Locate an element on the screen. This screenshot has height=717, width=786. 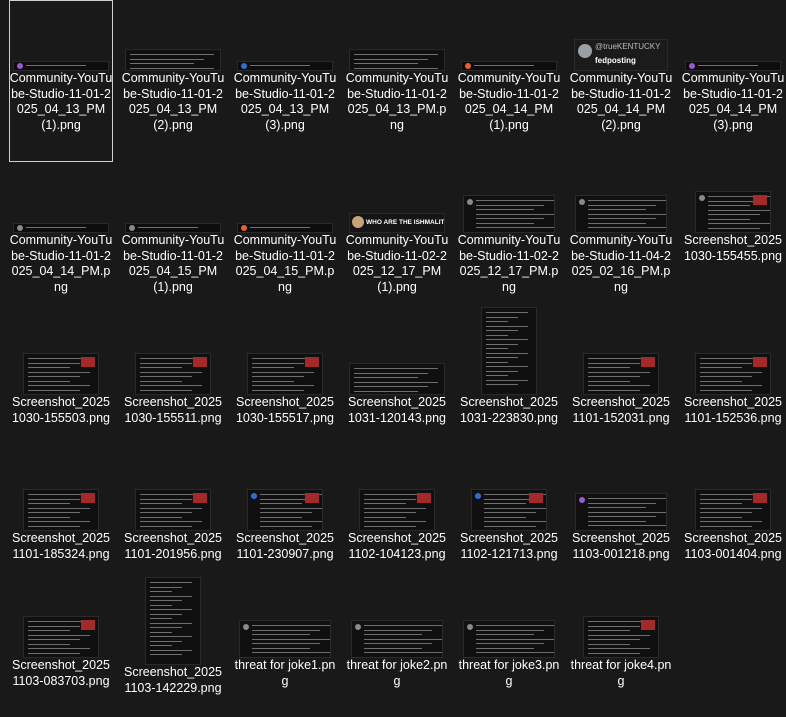
file-item: Screenshot_20251031-223830.png is located at coordinates (509, 383).